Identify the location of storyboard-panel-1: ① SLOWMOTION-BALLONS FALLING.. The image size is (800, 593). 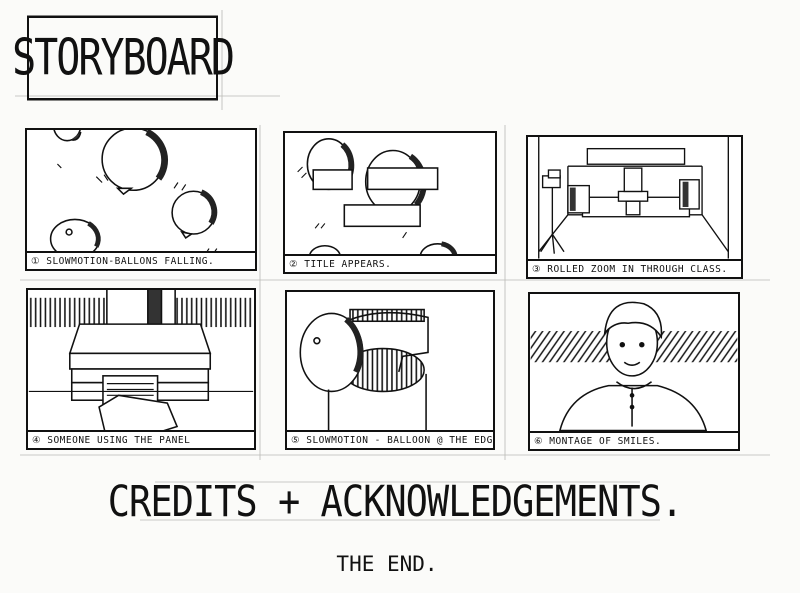
(141, 199).